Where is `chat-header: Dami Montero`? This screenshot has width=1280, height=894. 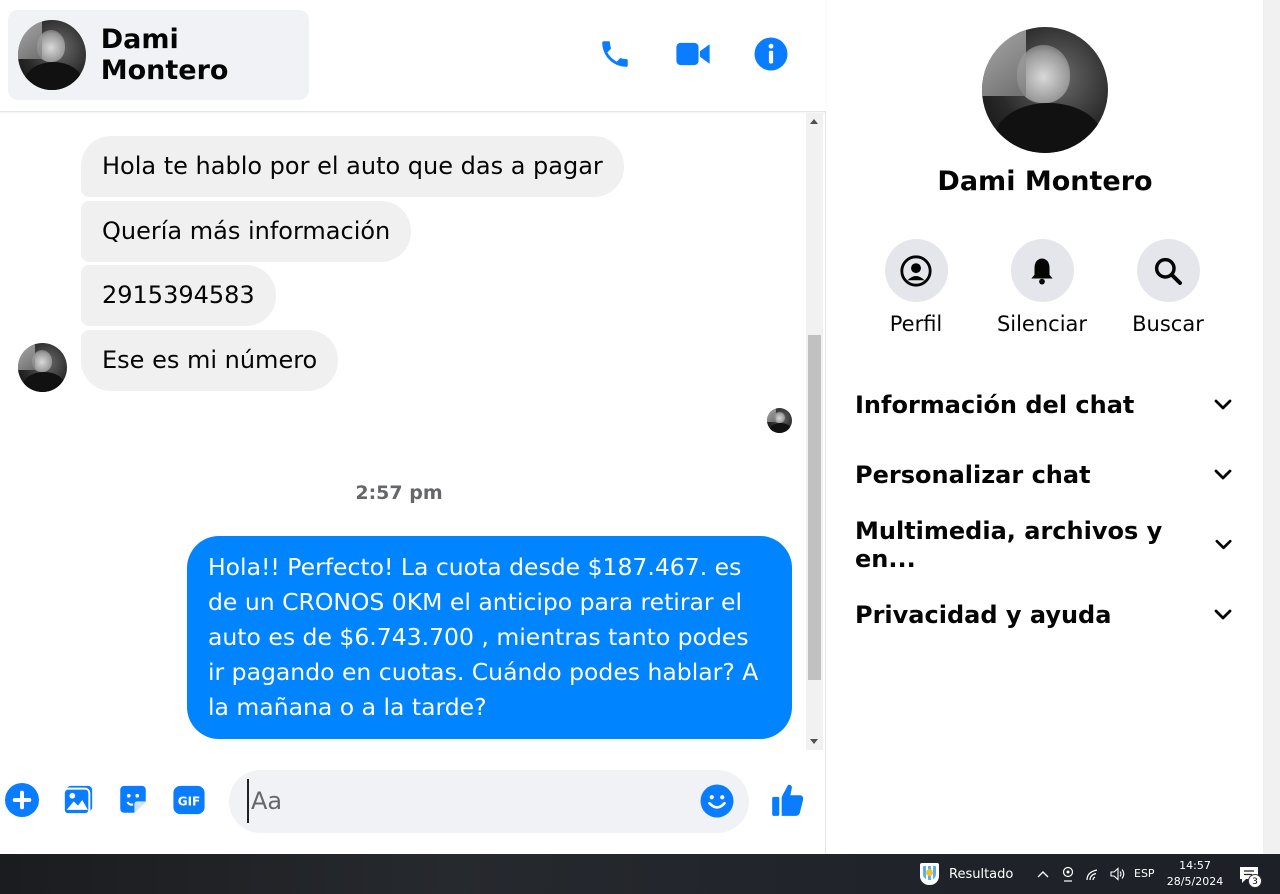 chat-header: Dami Montero is located at coordinates (413, 56).